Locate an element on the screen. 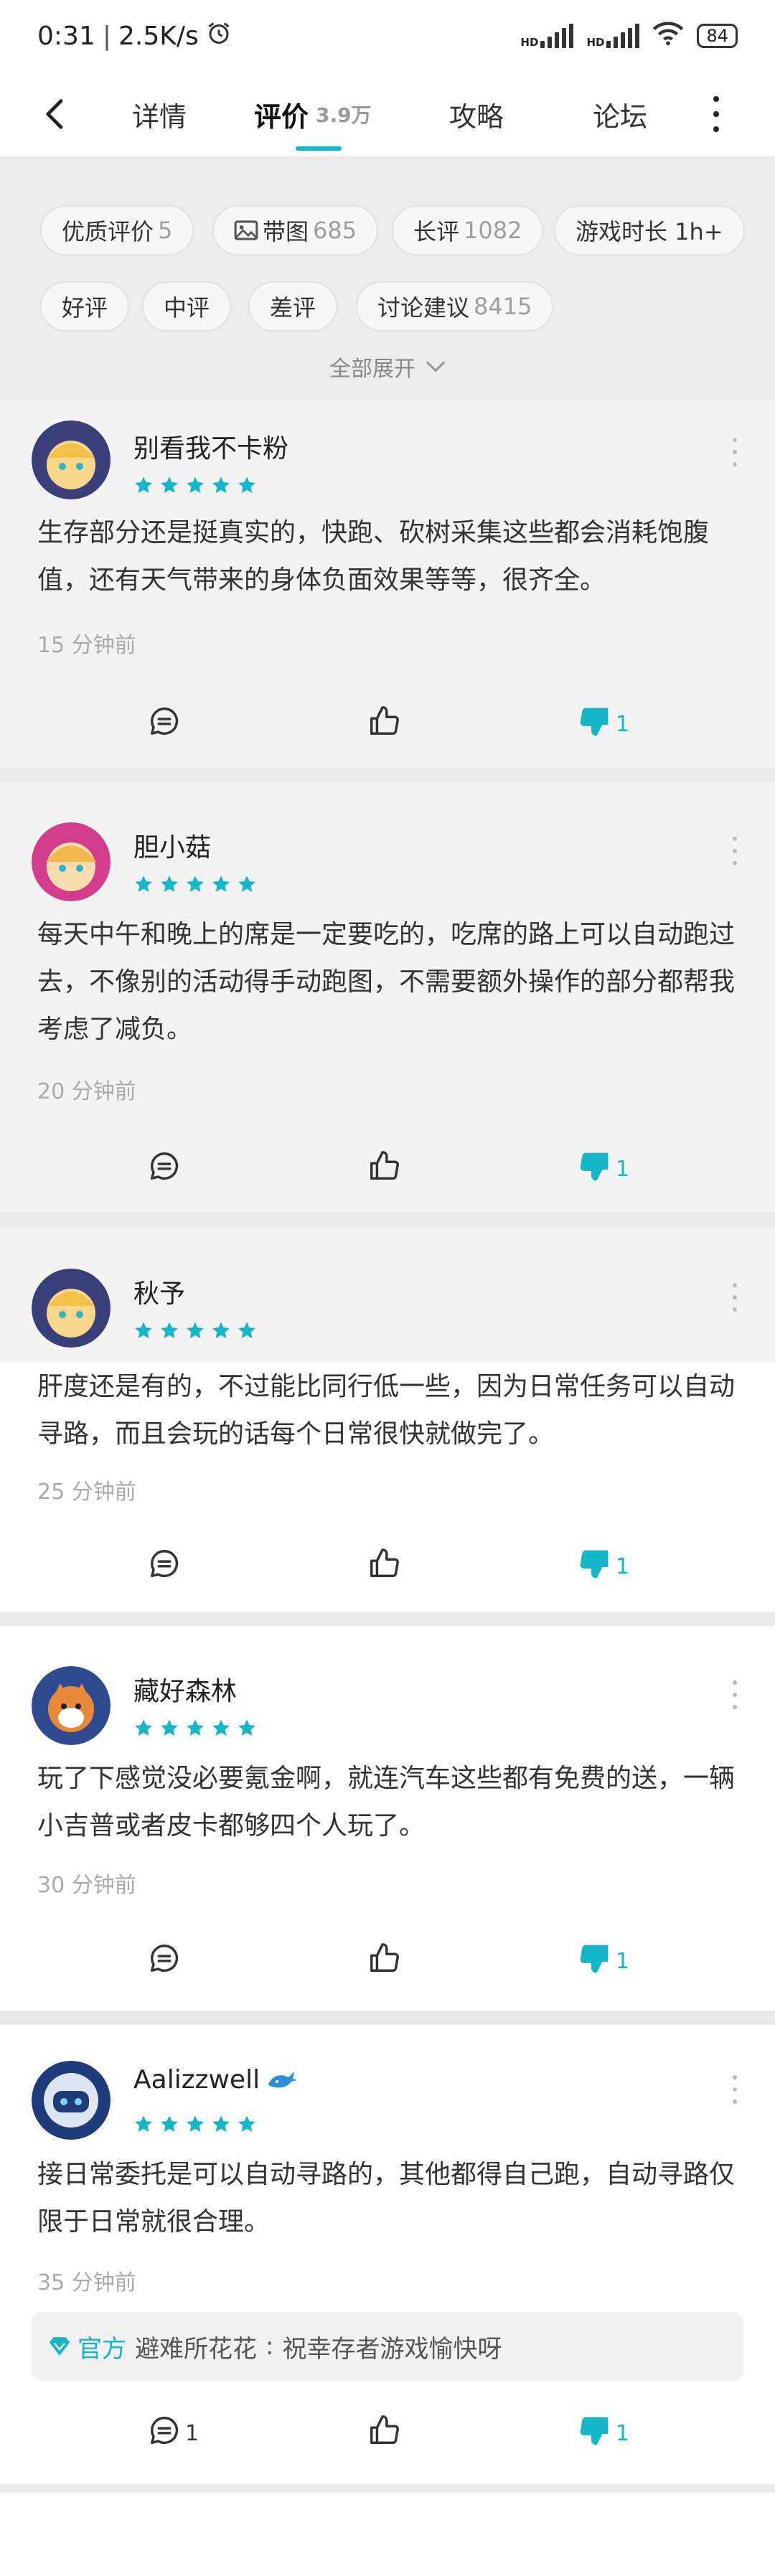 The image size is (775, 2576). filter-chip-long-review: 长评 1082 is located at coordinates (468, 230).